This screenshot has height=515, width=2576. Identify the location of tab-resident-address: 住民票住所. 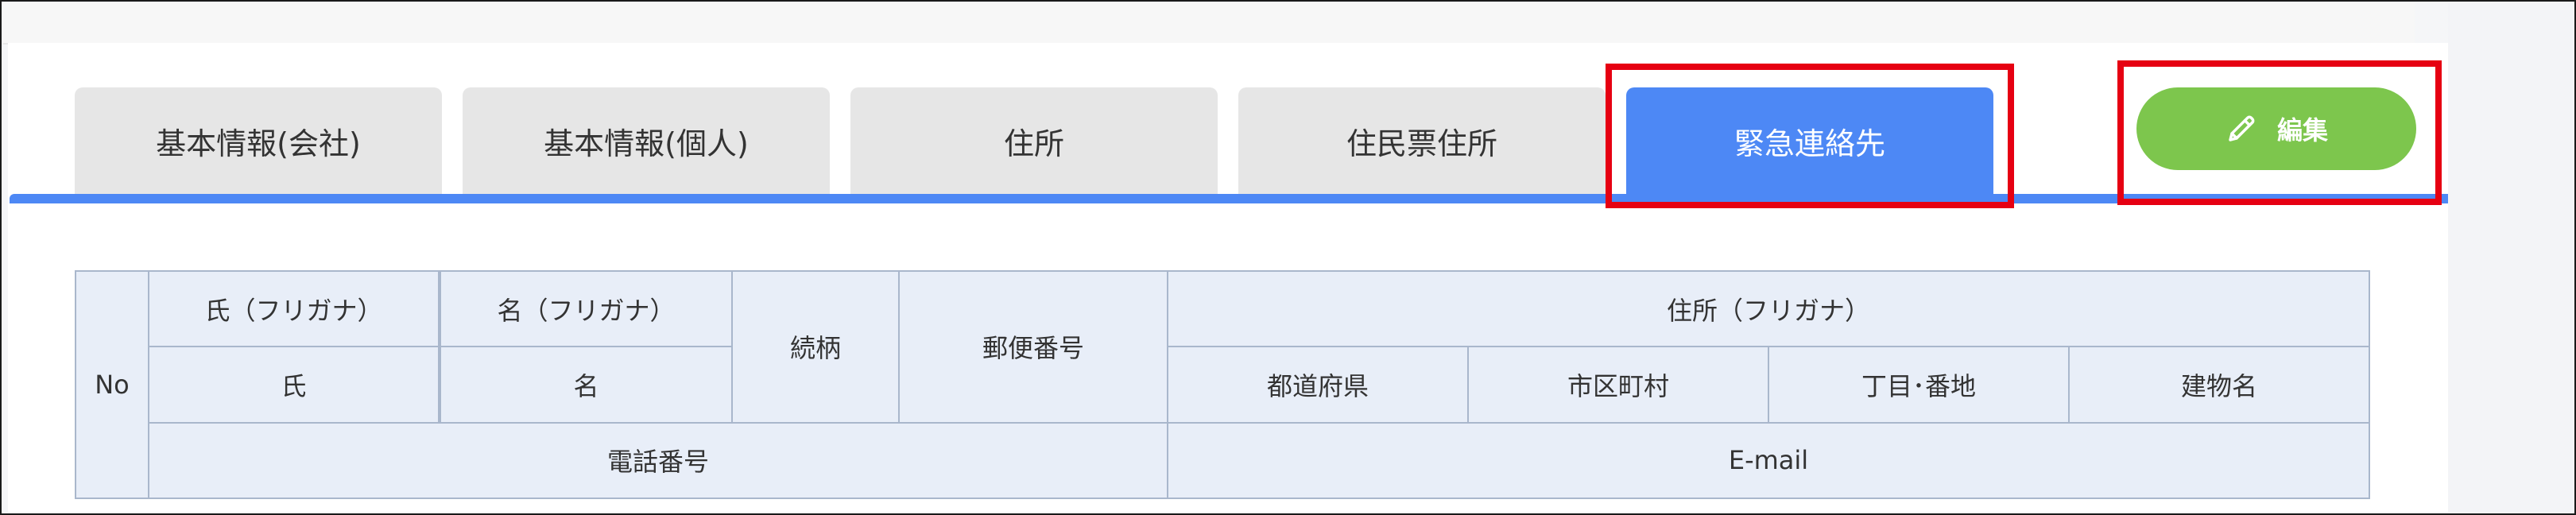
(1422, 140).